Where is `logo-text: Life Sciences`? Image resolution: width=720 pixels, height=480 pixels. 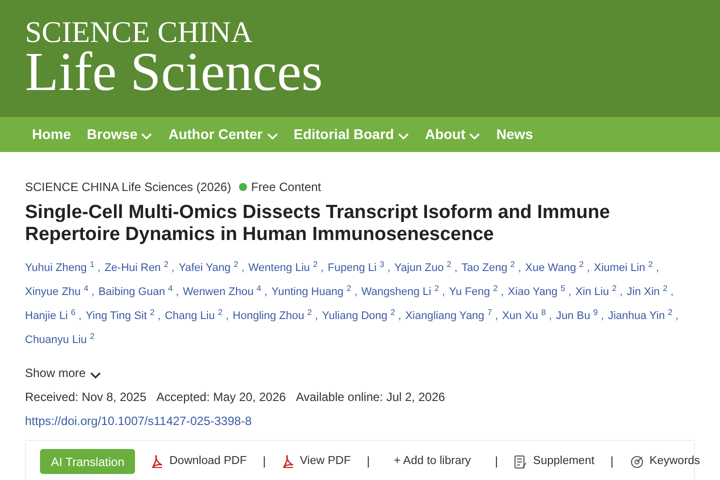
logo-text: Life Sciences is located at coordinates (174, 72).